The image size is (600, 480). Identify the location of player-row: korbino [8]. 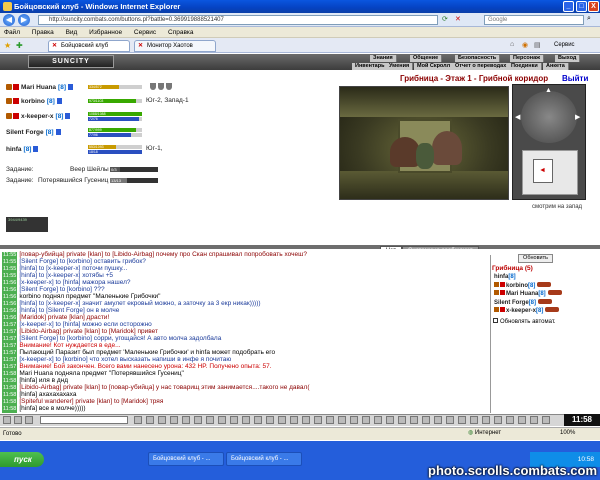
(34, 102).